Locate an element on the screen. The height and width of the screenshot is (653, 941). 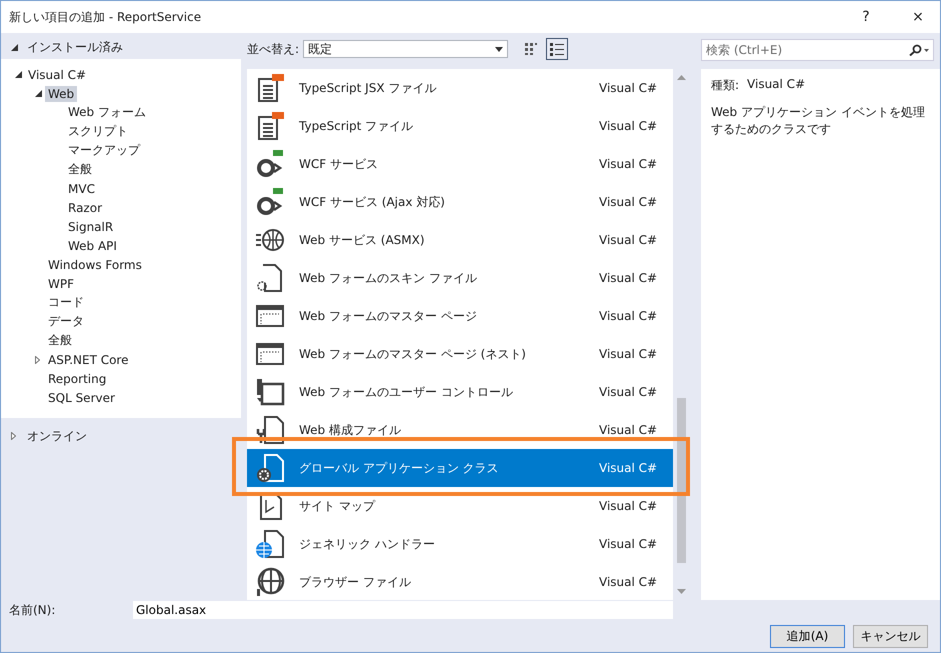
template-item: WCF サービス (Ajax 対応) Visual C# is located at coordinates (460, 202).